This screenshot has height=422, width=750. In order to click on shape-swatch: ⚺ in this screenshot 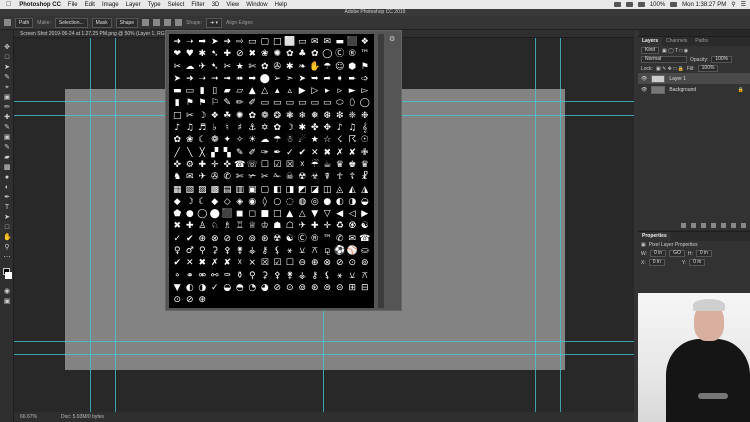, I will do `click(302, 251)`.